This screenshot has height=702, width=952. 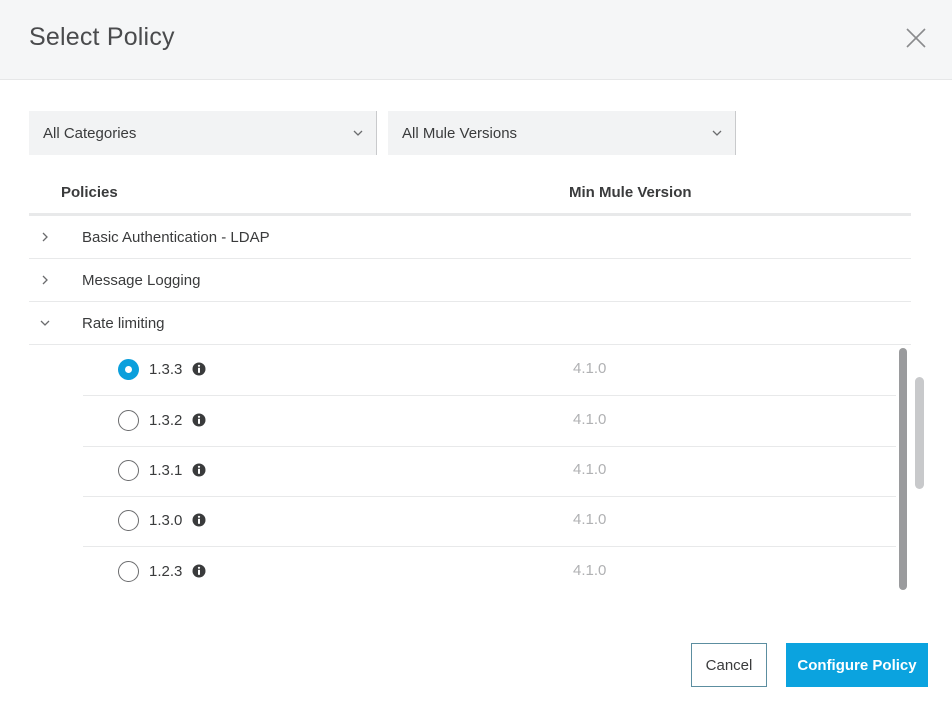 What do you see at coordinates (166, 520) in the screenshot?
I see `version-label: 1.3.0` at bounding box center [166, 520].